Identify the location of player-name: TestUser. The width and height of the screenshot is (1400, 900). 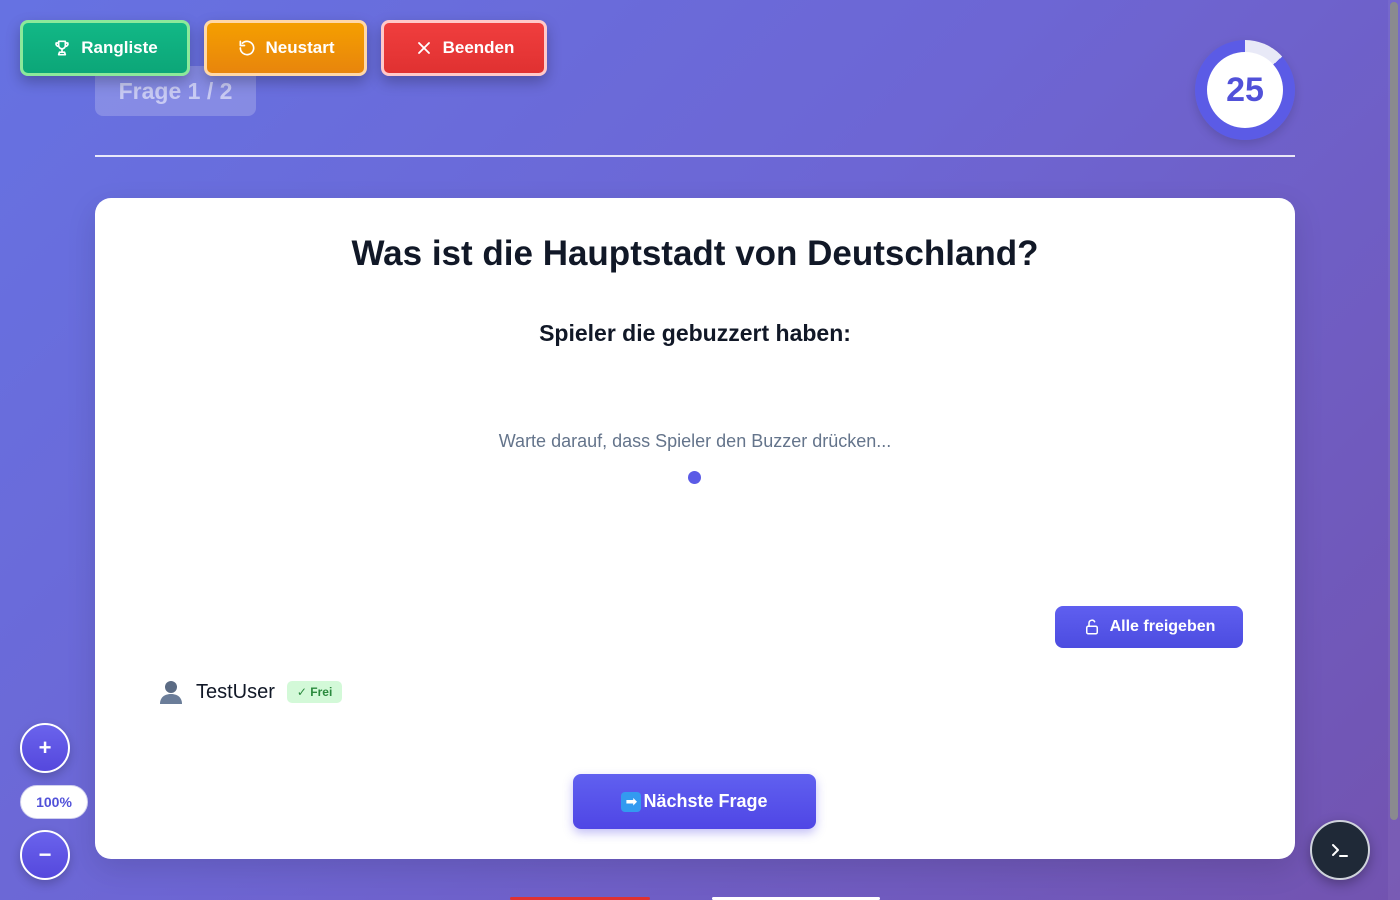
(235, 691).